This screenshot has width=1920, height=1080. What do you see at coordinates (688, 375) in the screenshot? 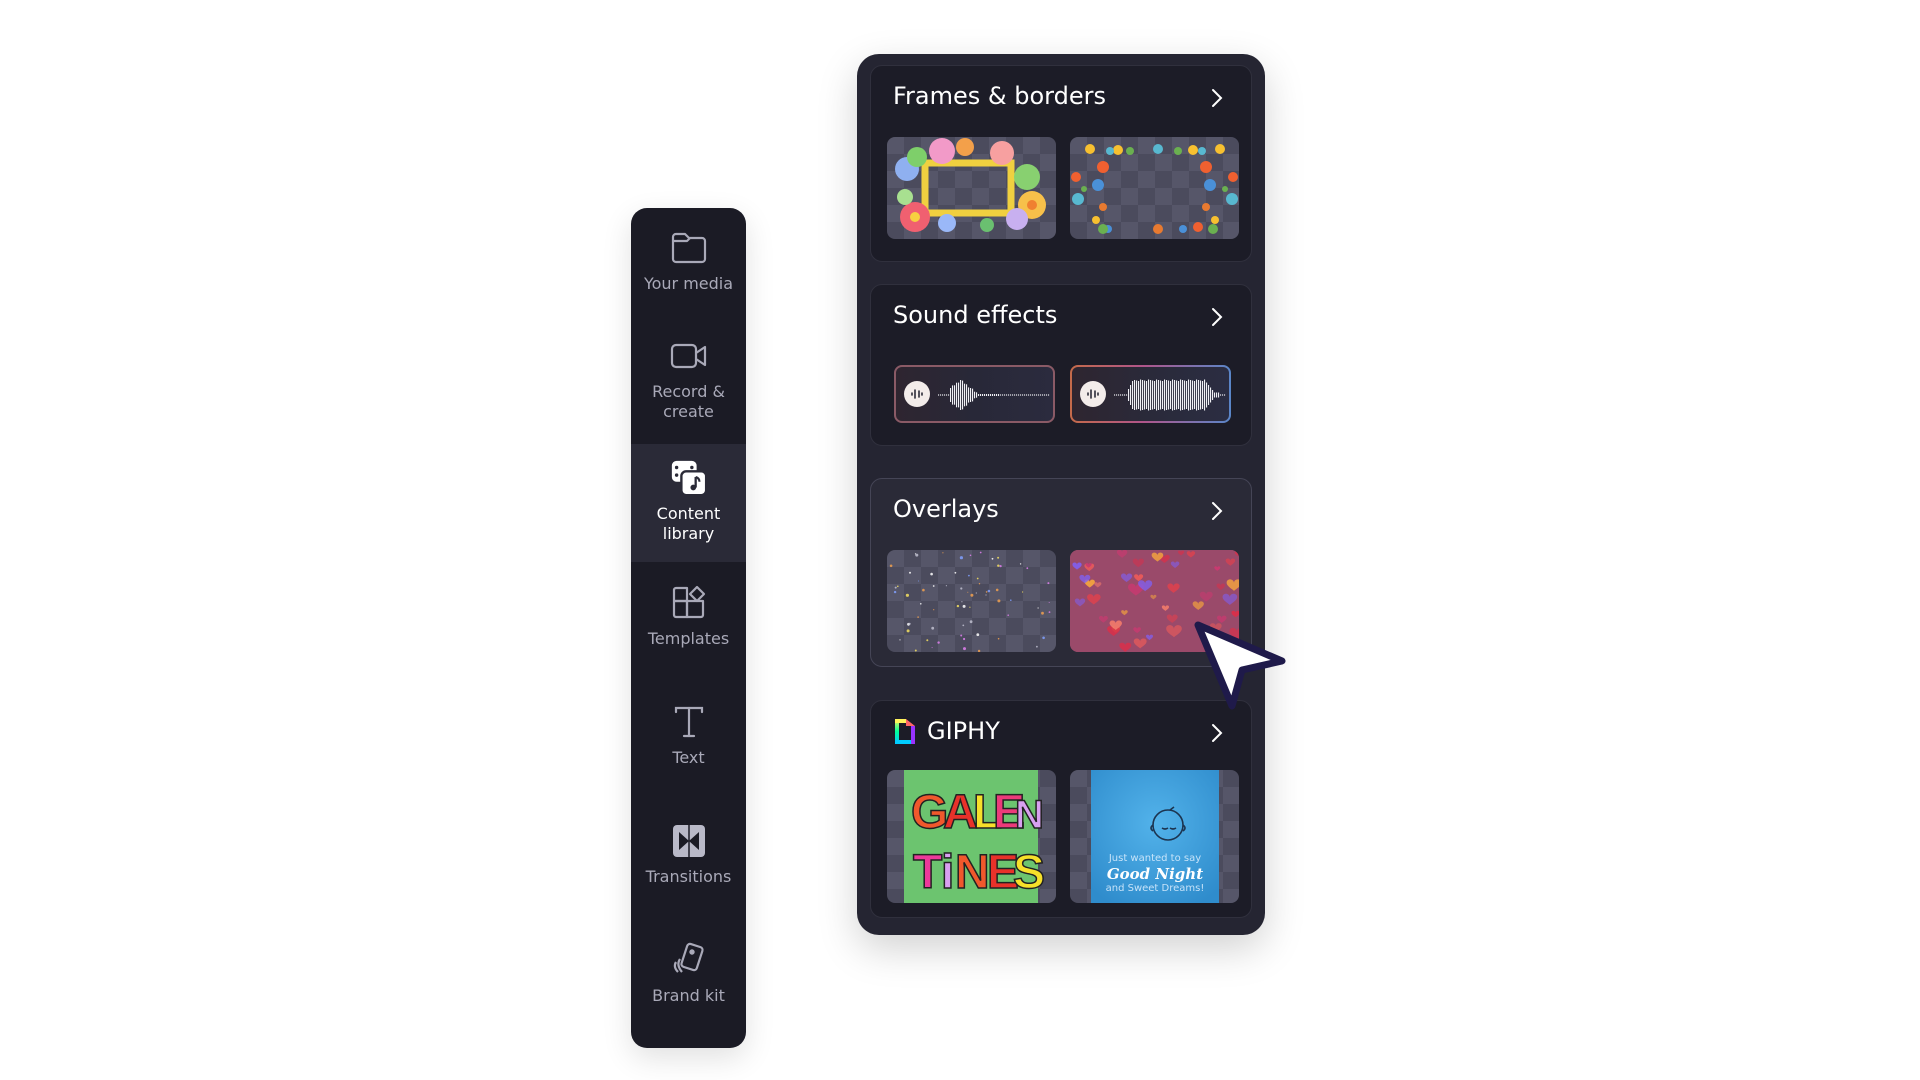
I see `sidebar-item-record-create: Record & create` at bounding box center [688, 375].